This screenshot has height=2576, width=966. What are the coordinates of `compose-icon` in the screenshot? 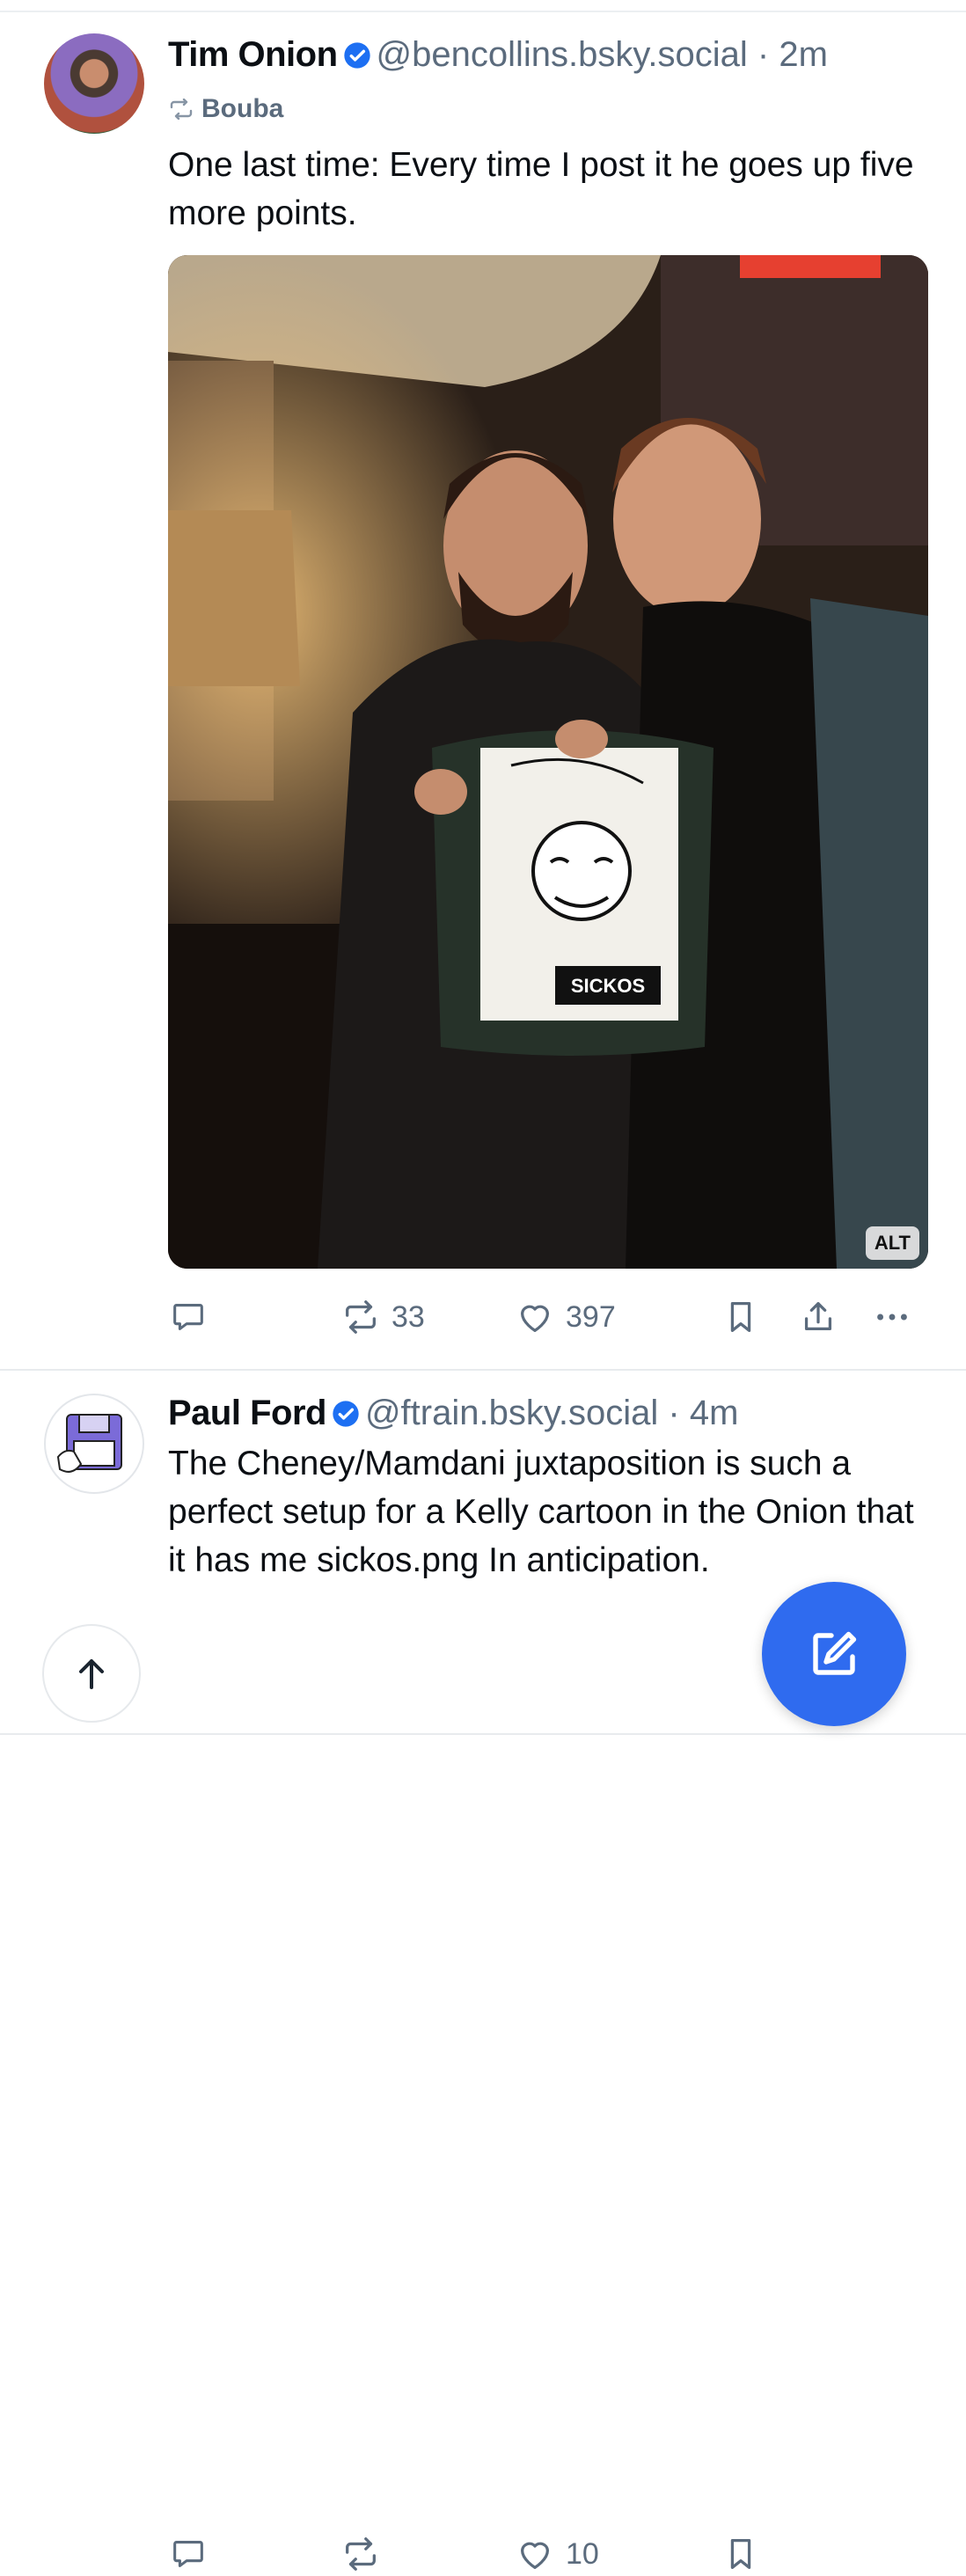 It's located at (835, 1653).